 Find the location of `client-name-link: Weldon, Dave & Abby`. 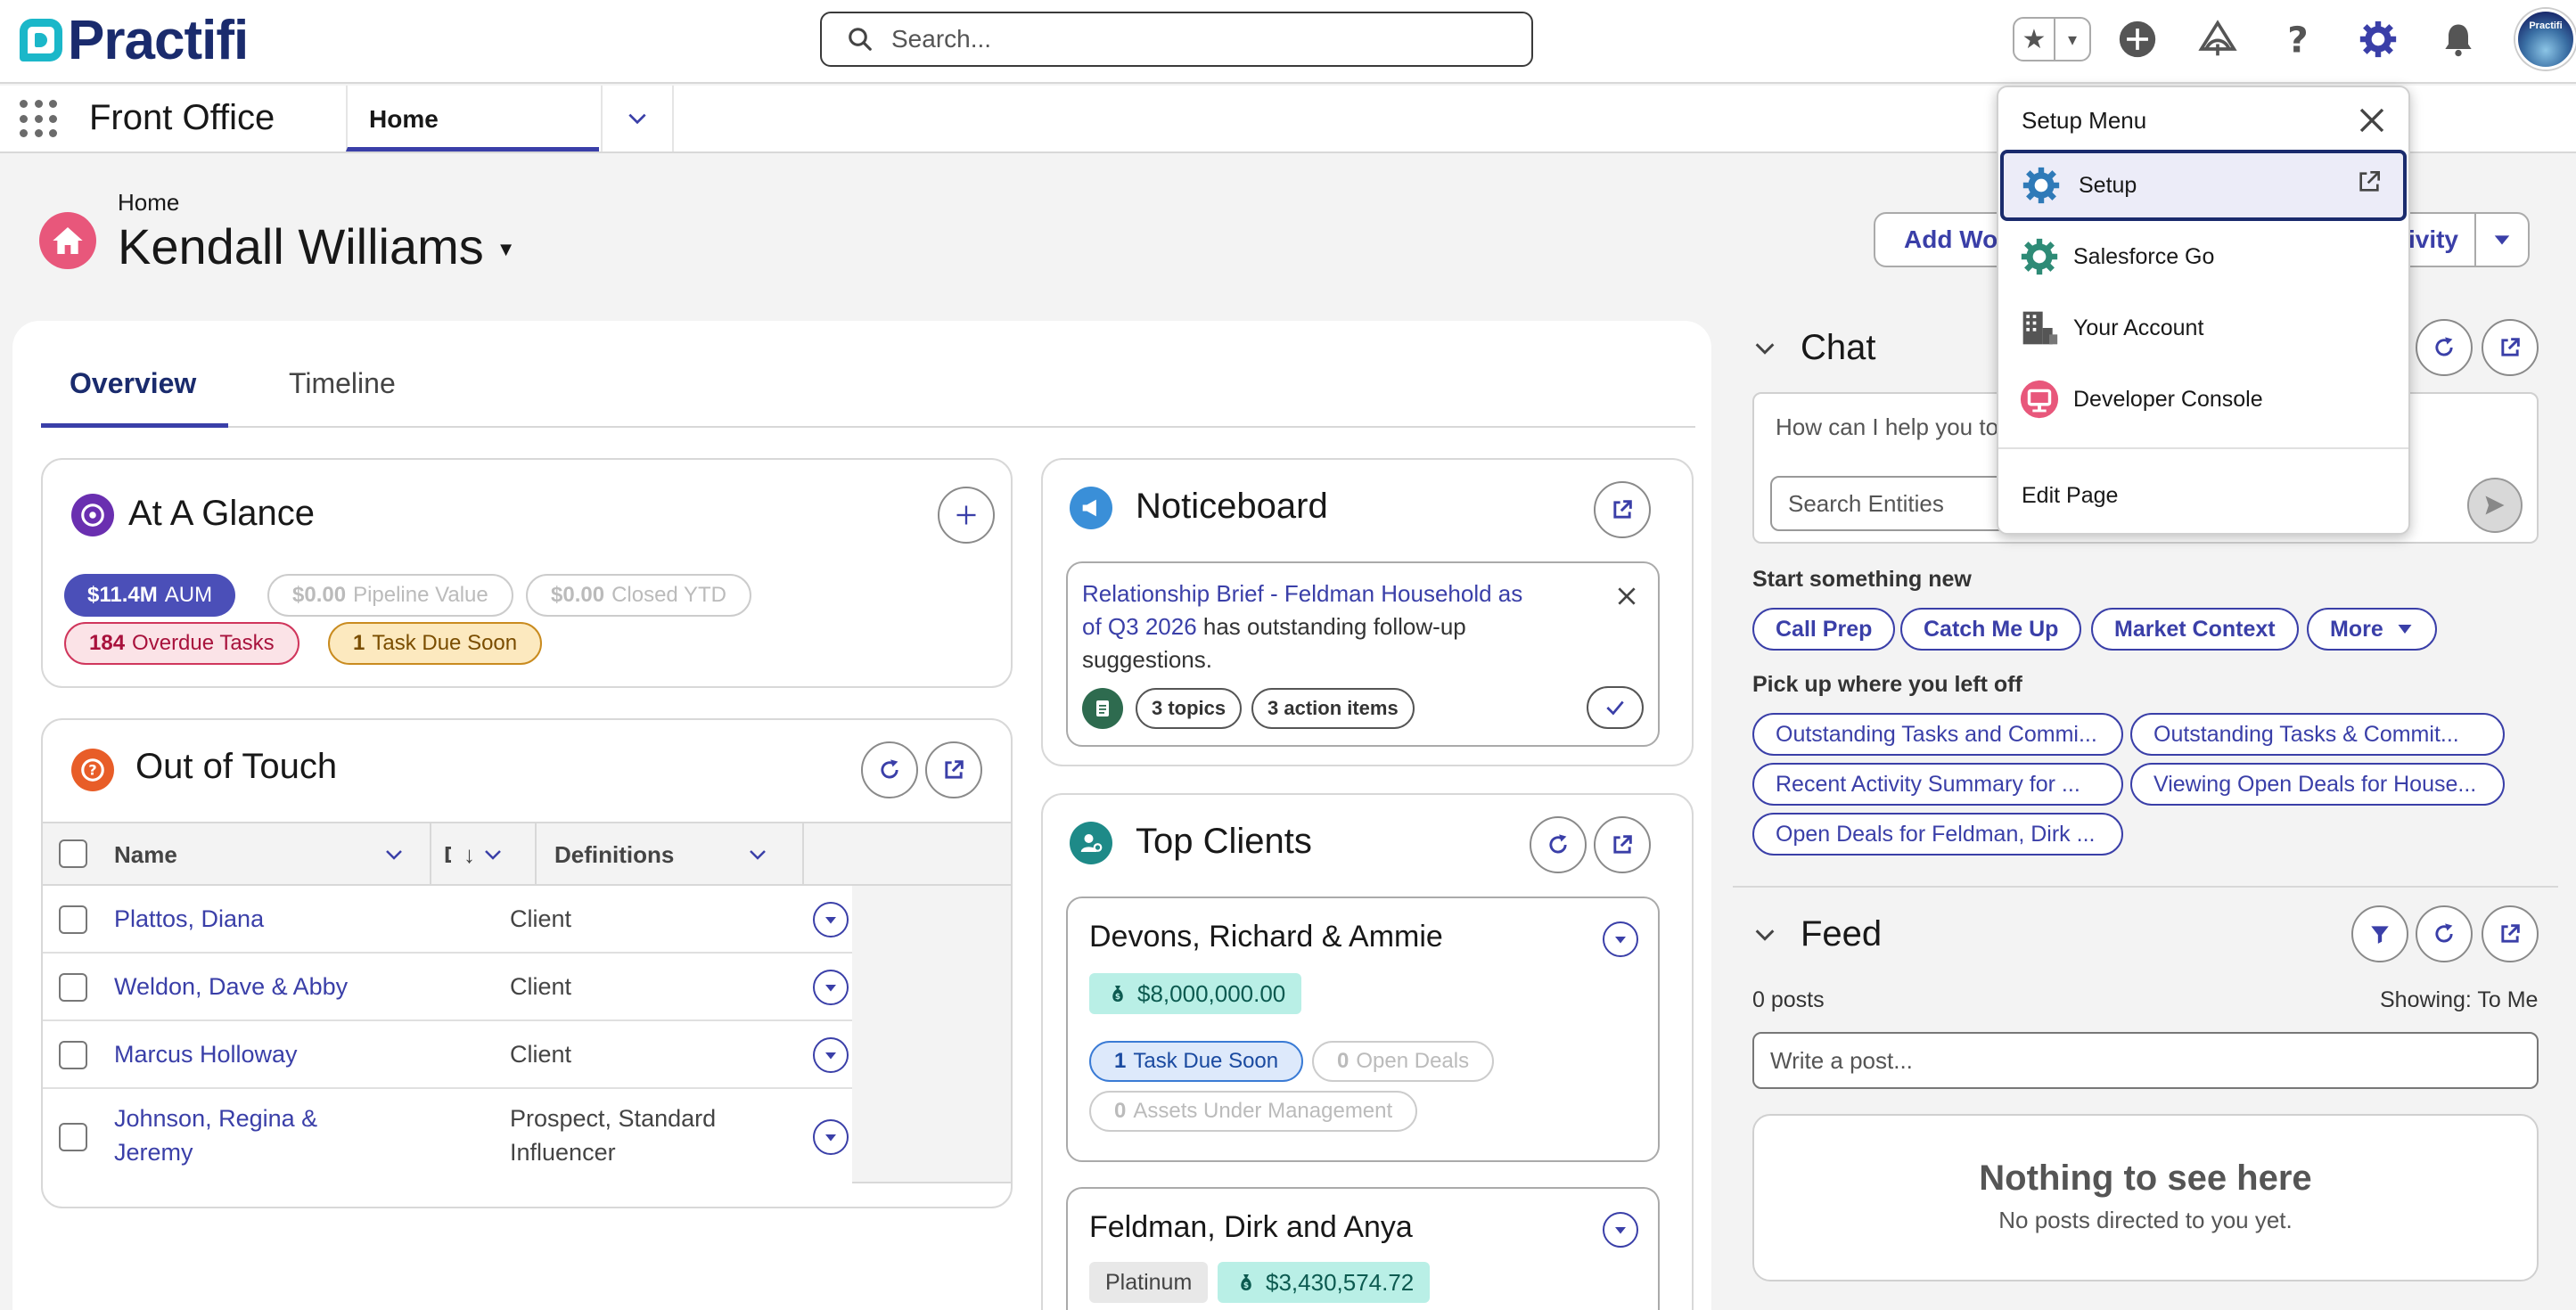

client-name-link: Weldon, Dave & Abby is located at coordinates (231, 986).